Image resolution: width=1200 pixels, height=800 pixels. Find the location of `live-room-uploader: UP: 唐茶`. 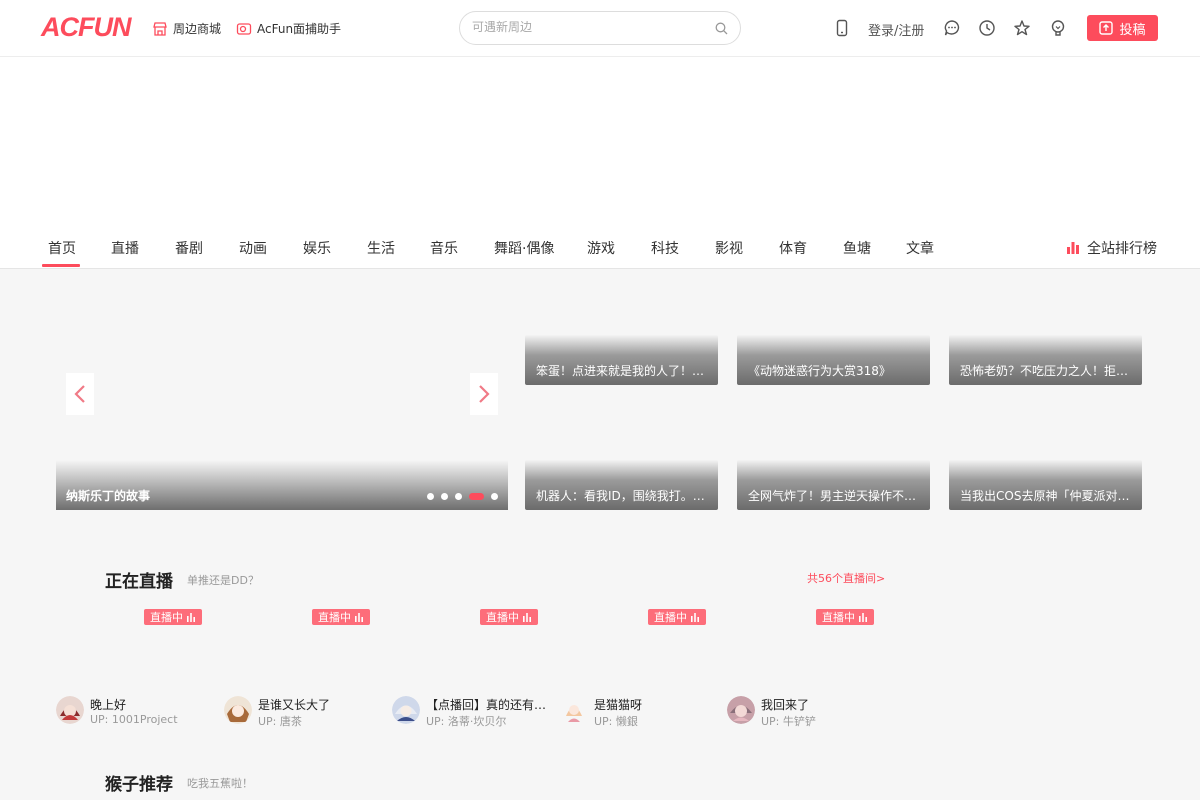

live-room-uploader: UP: 唐茶 is located at coordinates (280, 721).